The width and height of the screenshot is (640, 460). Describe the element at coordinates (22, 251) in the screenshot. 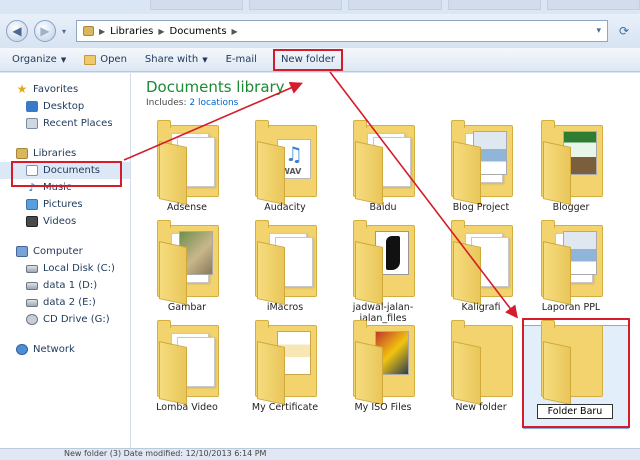

I see `computer-icon` at that location.